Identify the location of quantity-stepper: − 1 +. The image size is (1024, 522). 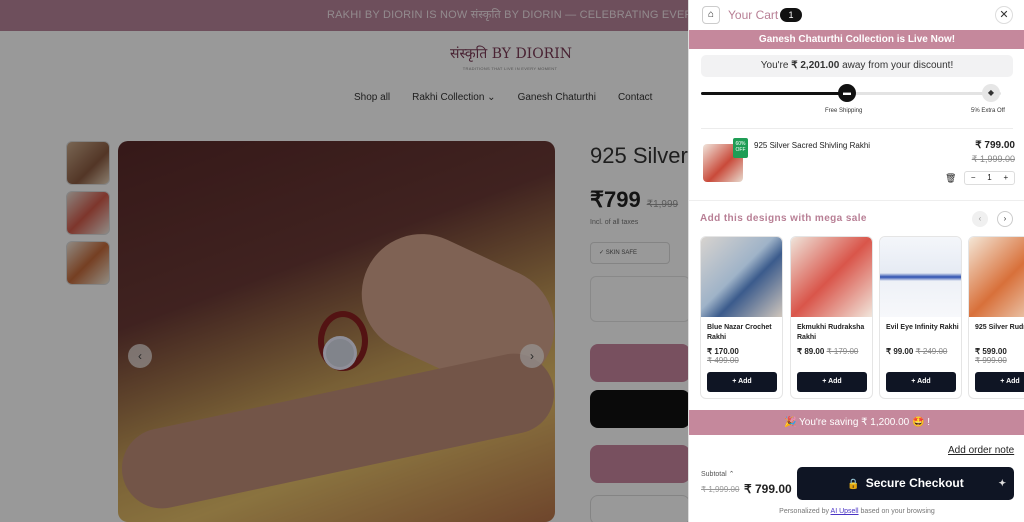
(989, 178).